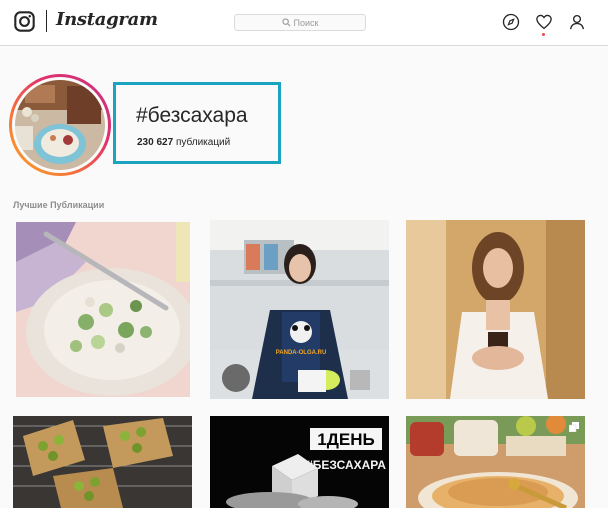  I want to click on post-tile: PANDA-OLGA.RU, so click(299, 309).